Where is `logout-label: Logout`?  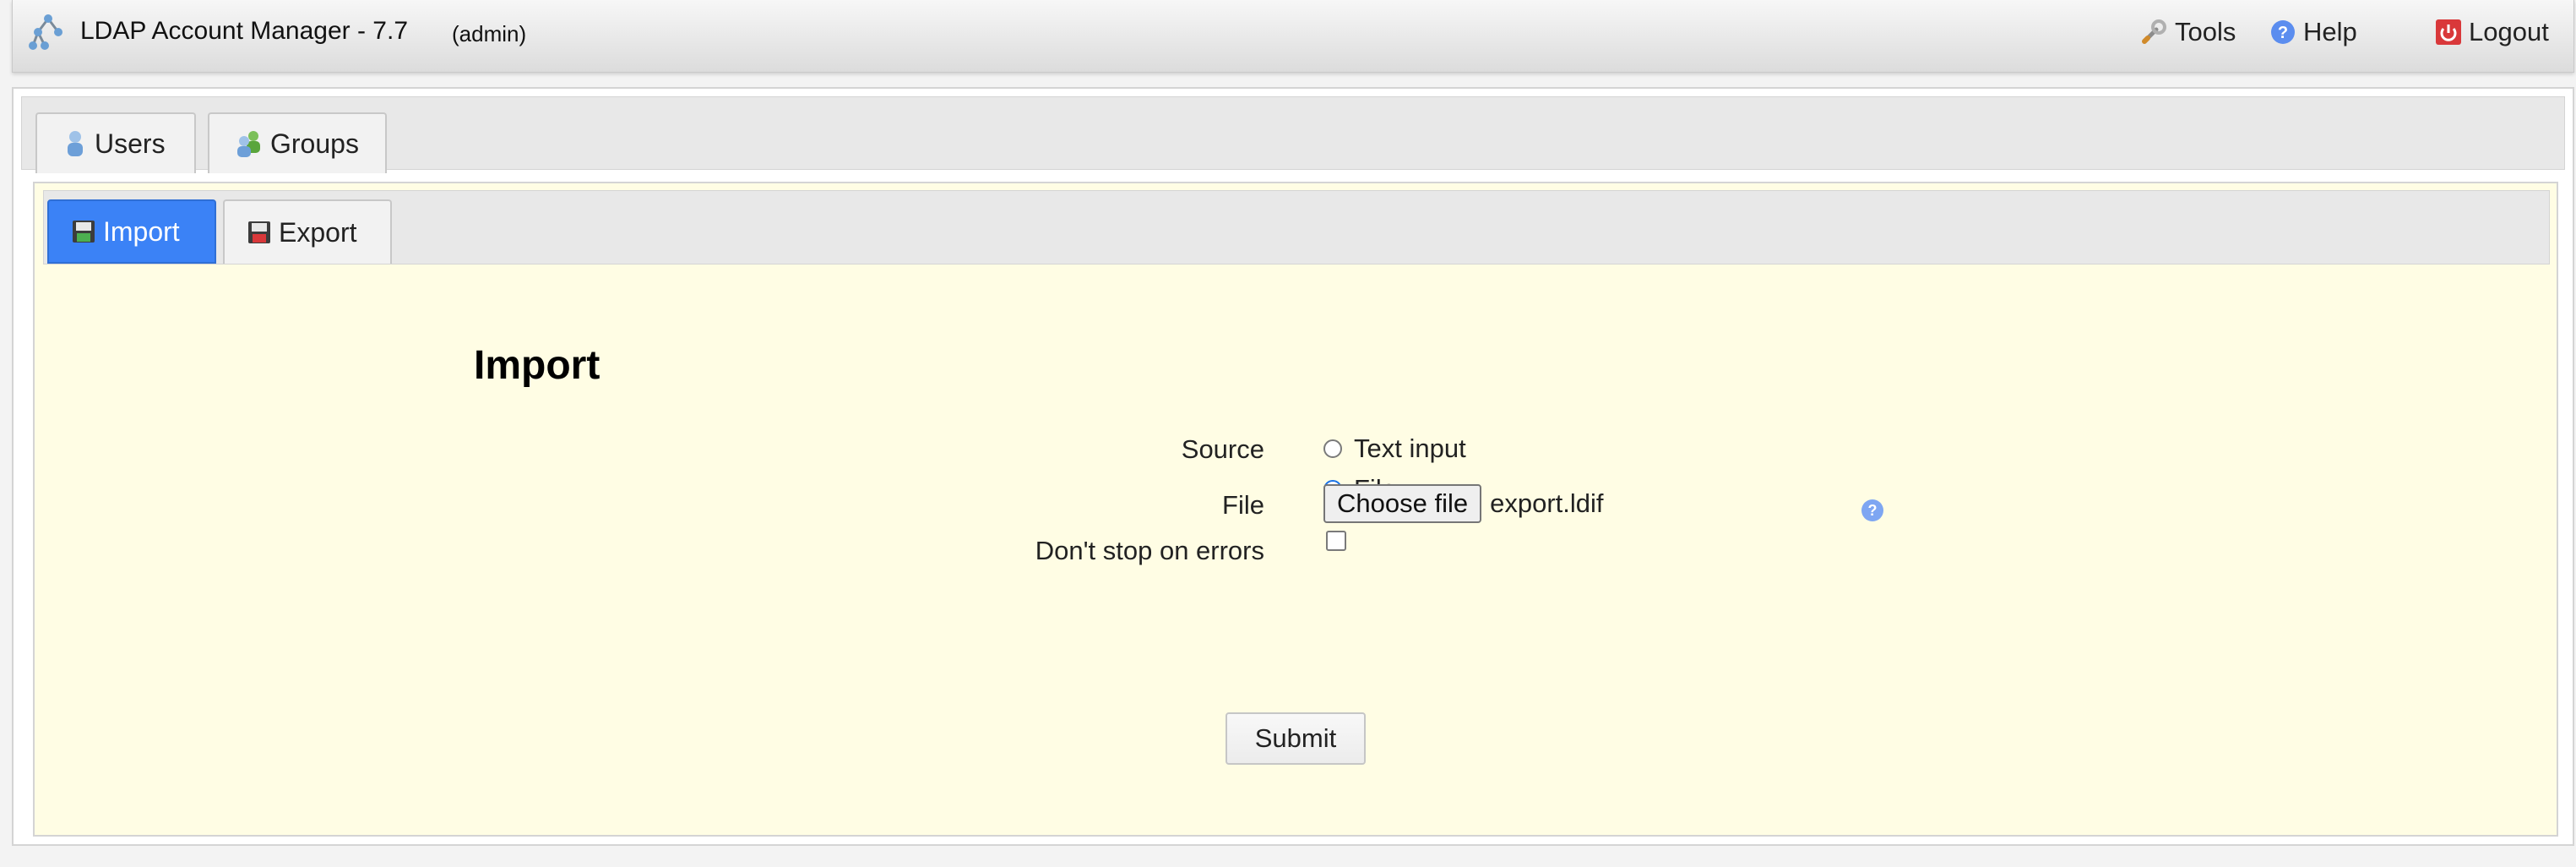
logout-label: Logout is located at coordinates (2509, 32).